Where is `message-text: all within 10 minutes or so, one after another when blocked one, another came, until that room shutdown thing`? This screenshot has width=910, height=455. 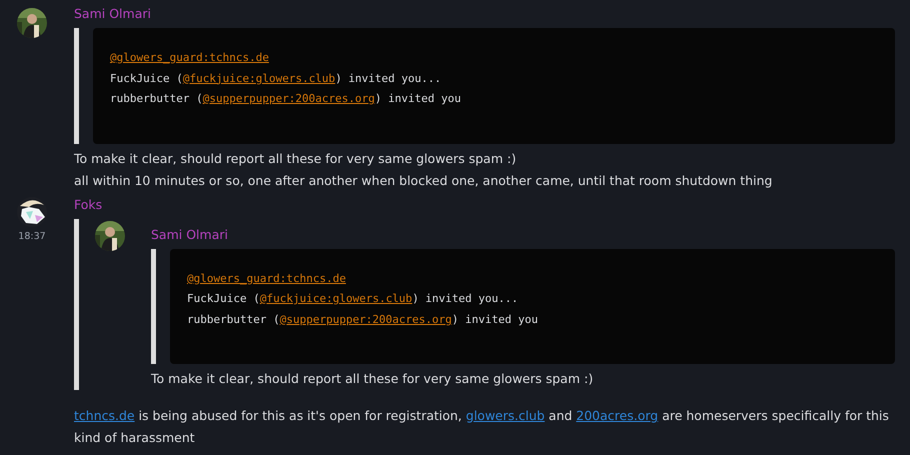
message-text: all within 10 minutes or so, one after another when blocked one, another came, until that room shutdown thing is located at coordinates (424, 181).